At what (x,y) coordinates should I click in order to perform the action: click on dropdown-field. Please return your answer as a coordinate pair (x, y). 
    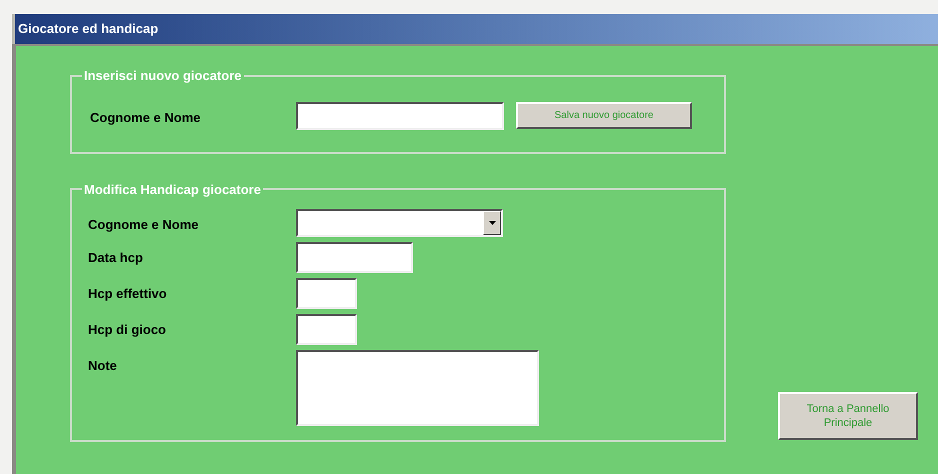
    Looking at the image, I should click on (399, 223).